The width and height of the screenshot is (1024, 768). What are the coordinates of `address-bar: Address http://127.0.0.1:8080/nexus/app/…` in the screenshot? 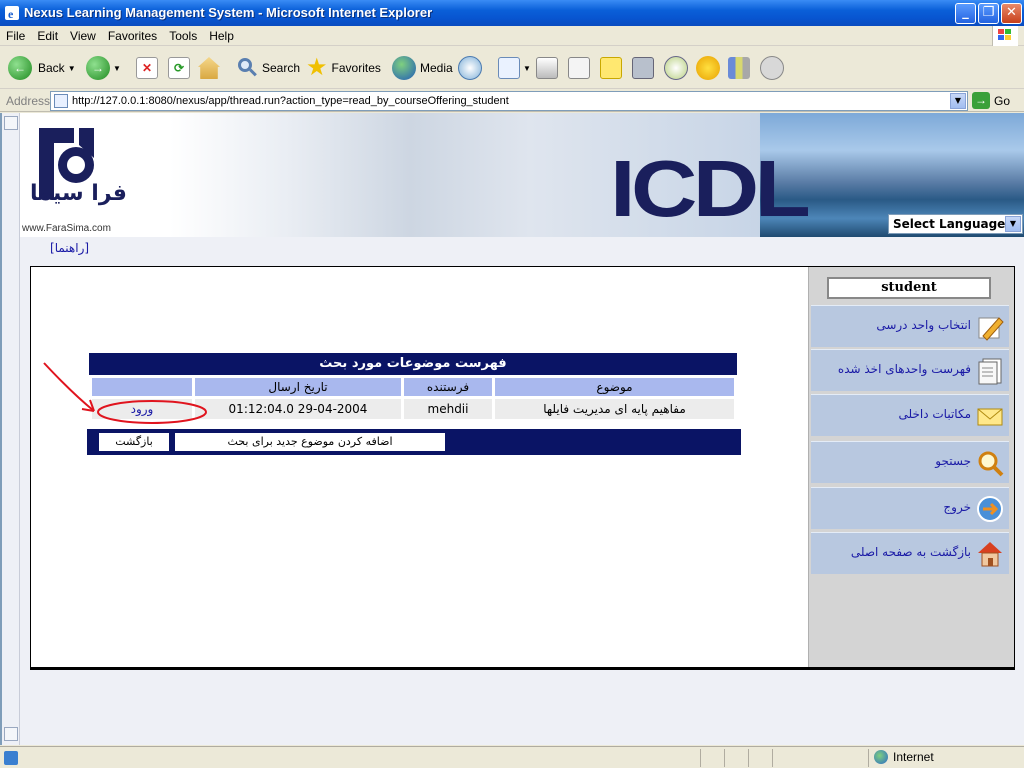 It's located at (512, 101).